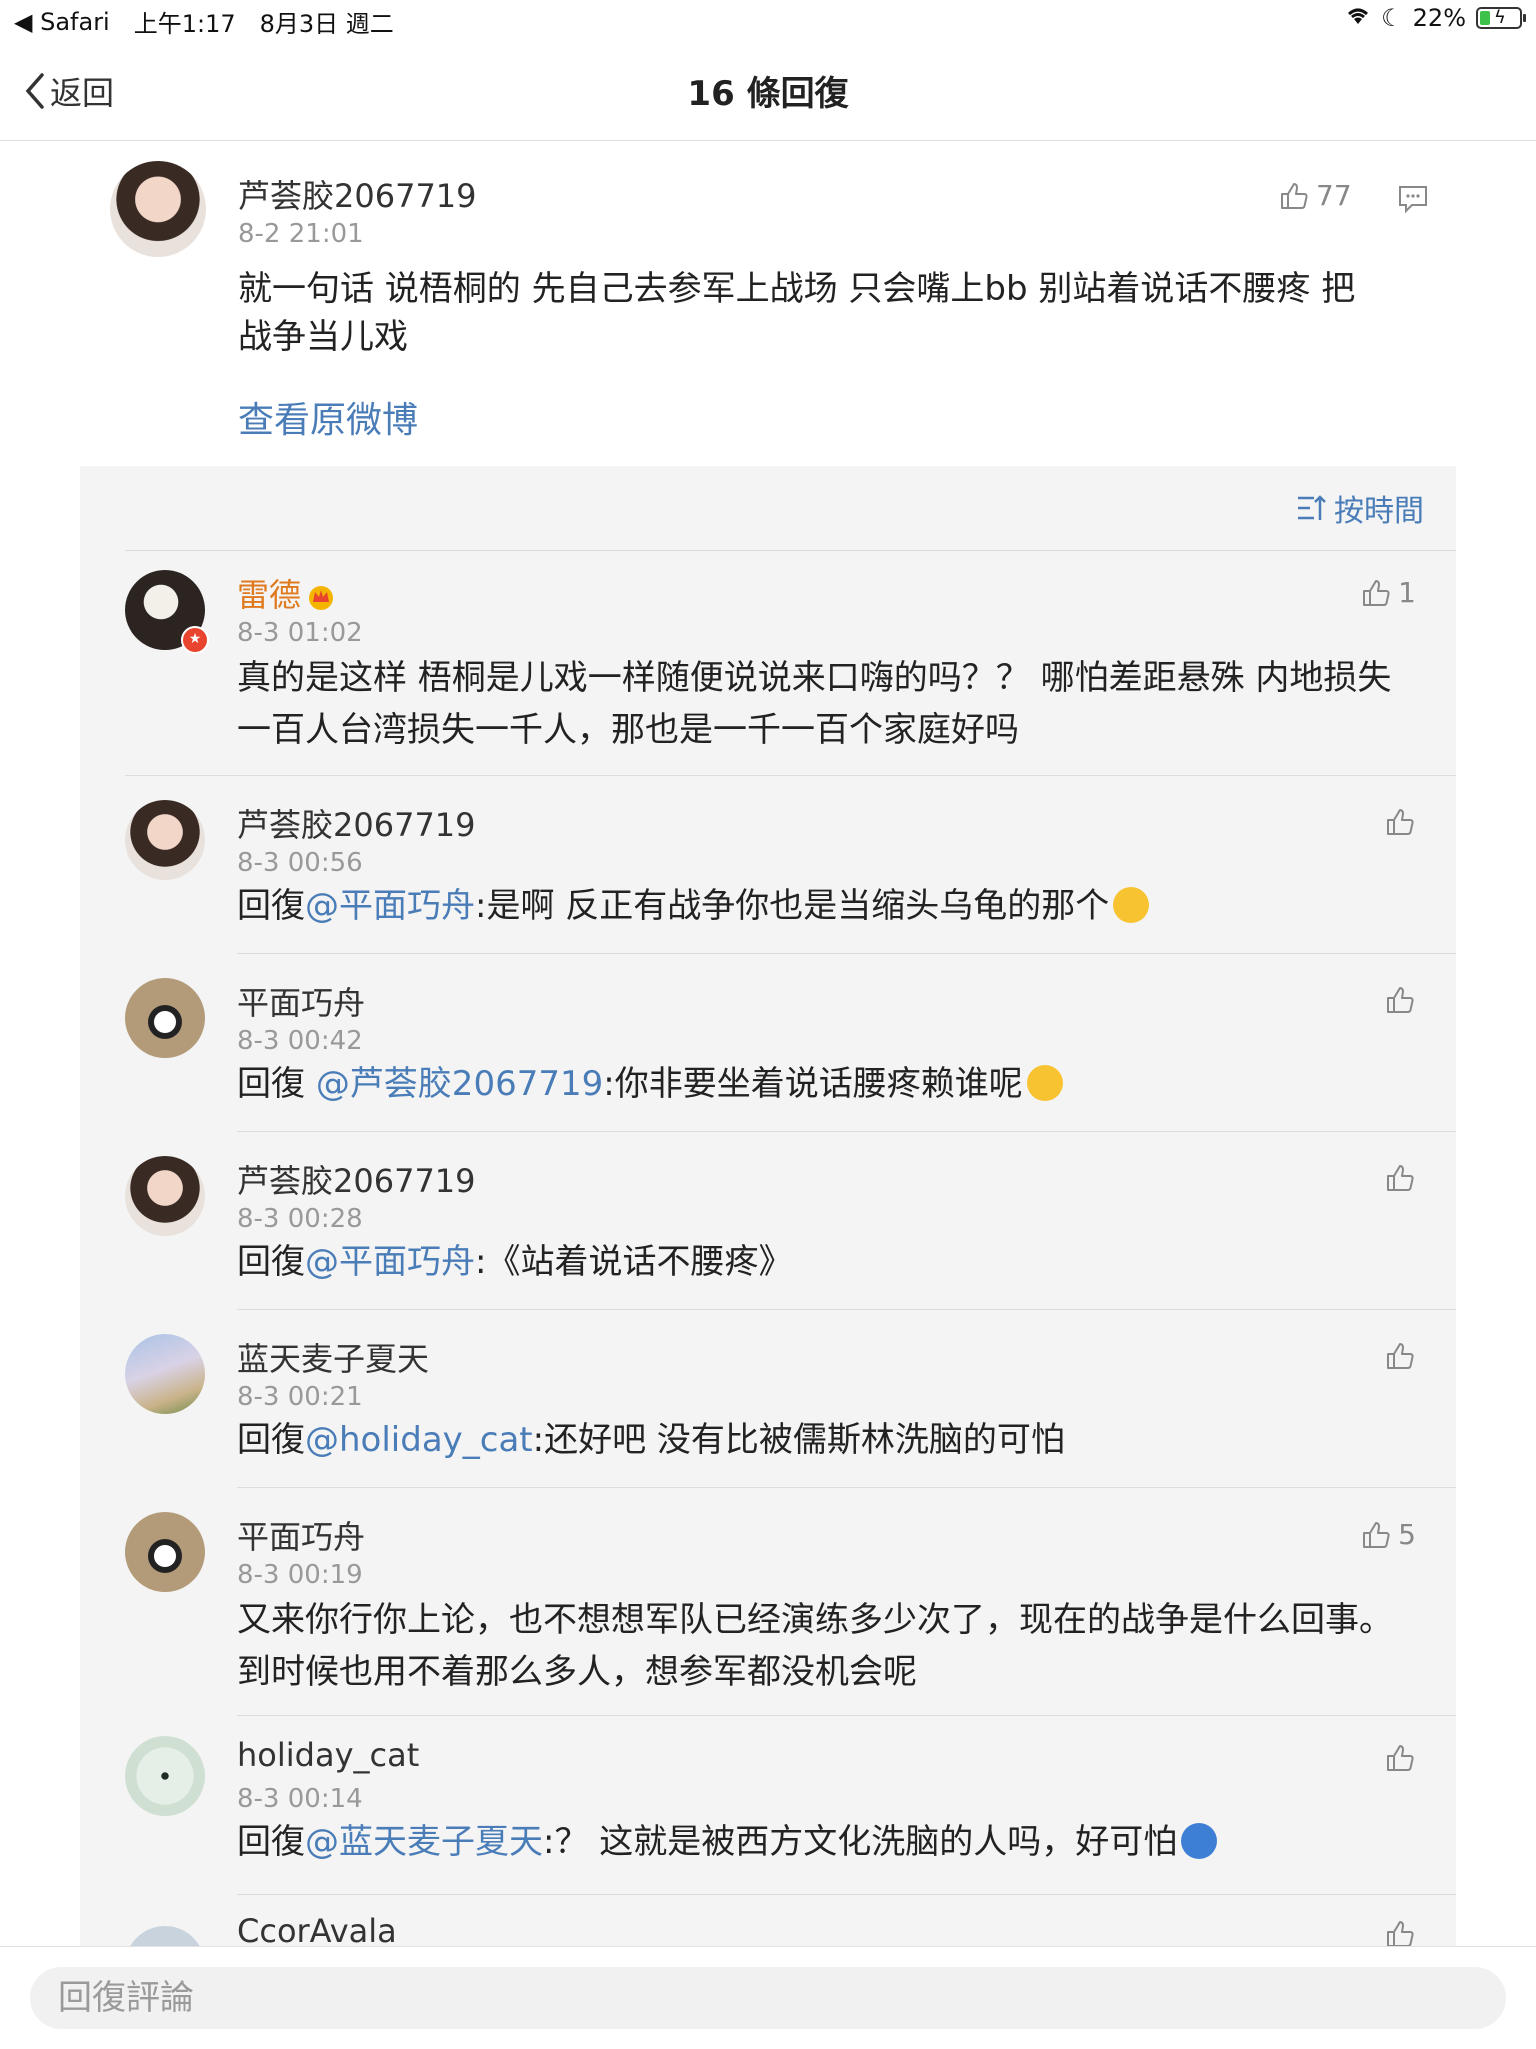 This screenshot has height=2049, width=1536. Describe the element at coordinates (333, 1357) in the screenshot. I see `username: 蓝天麦子夏天` at that location.